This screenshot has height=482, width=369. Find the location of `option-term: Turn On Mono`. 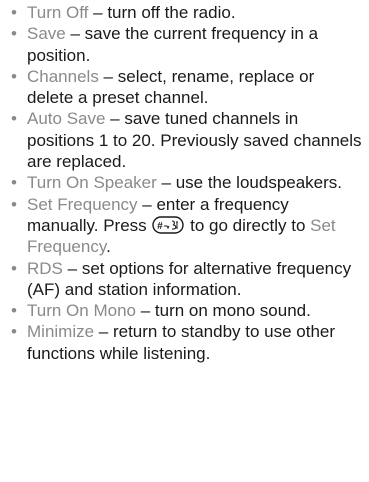

option-term: Turn On Mono is located at coordinates (81, 311).